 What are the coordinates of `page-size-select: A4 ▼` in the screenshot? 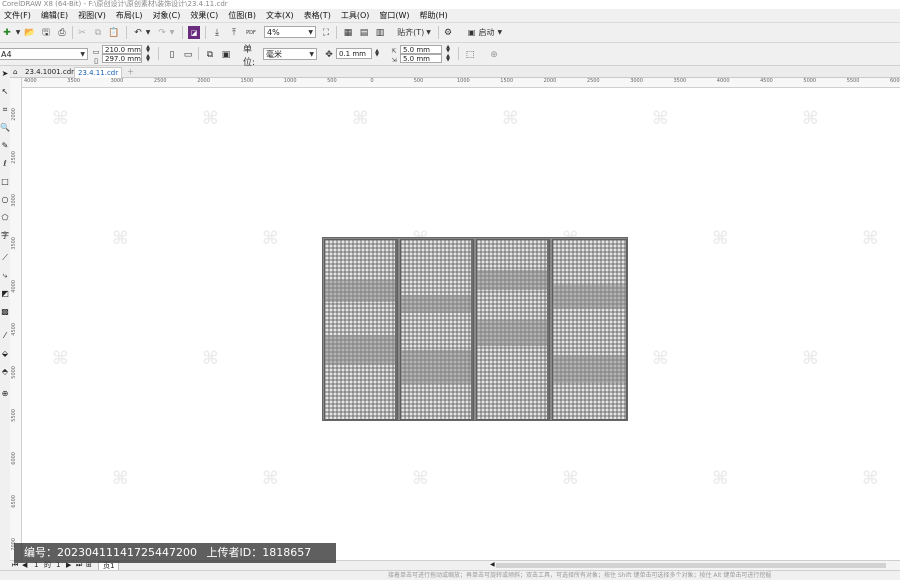 It's located at (44, 54).